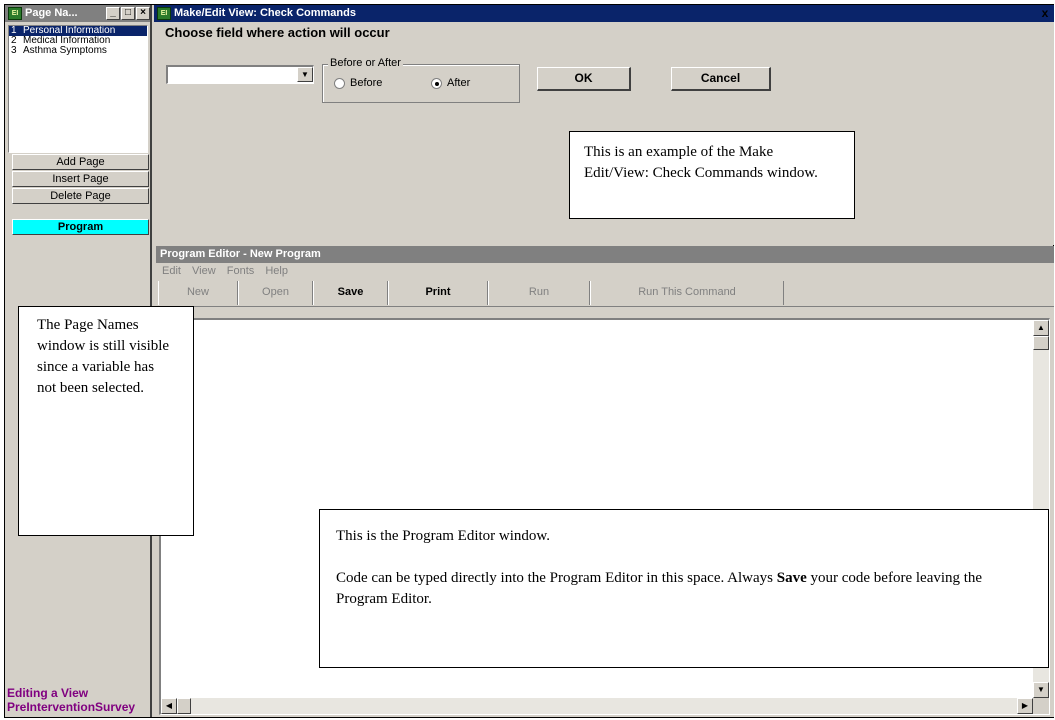 The width and height of the screenshot is (1055, 720). What do you see at coordinates (436, 83) in the screenshot?
I see `radio-checked-icon` at bounding box center [436, 83].